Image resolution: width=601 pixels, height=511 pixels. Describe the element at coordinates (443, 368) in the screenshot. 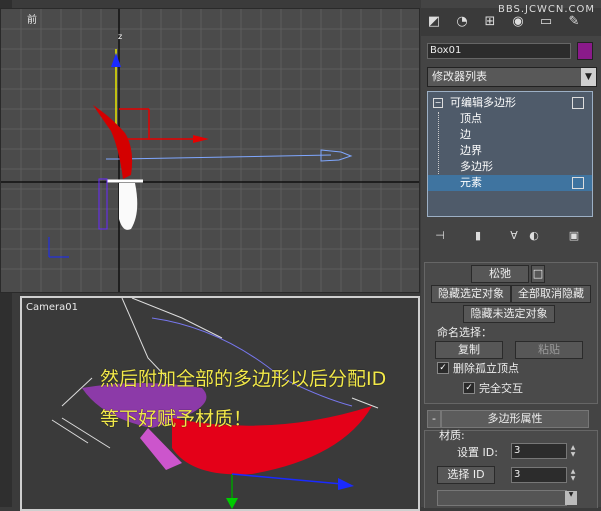

I see `delete-isolated-checkbox: ✓` at that location.